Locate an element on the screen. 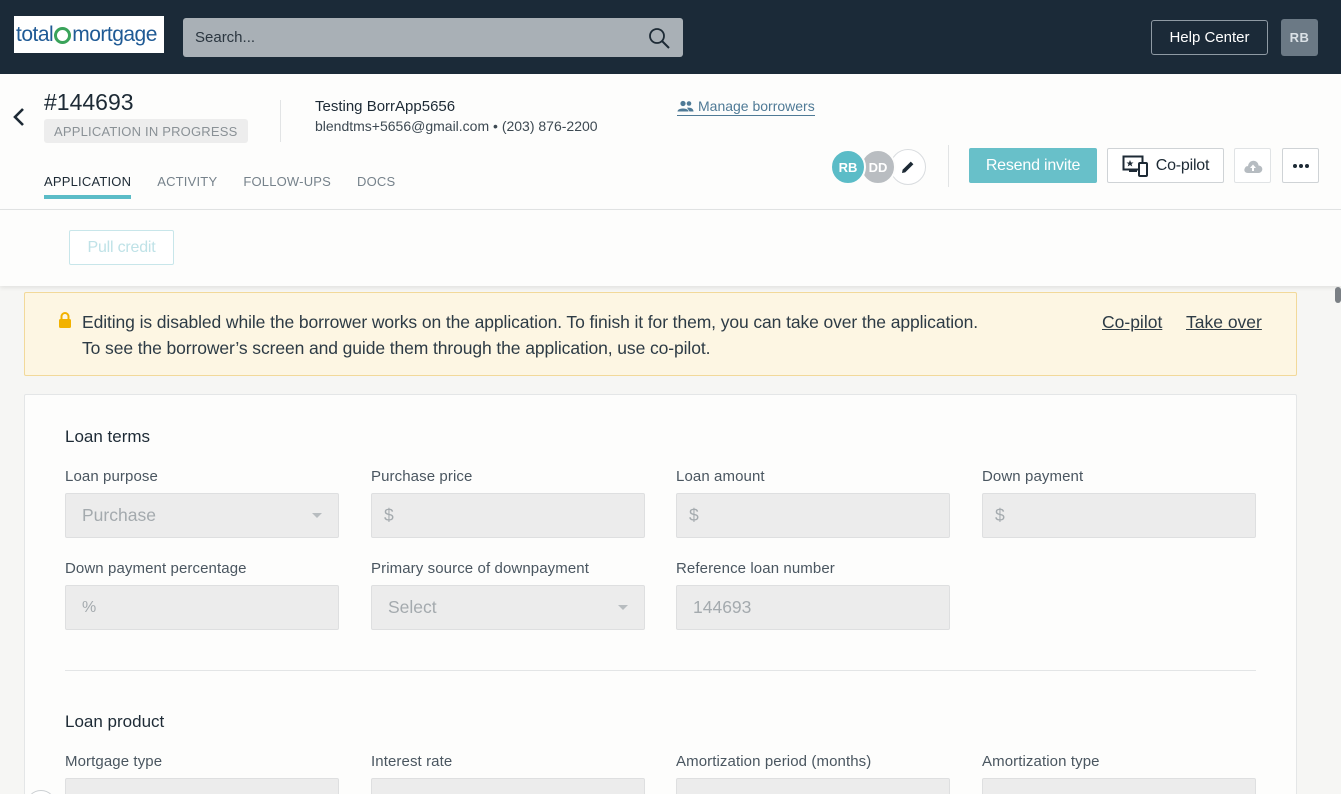 The height and width of the screenshot is (794, 1341). ellipsis-icon is located at coordinates (1300, 165).